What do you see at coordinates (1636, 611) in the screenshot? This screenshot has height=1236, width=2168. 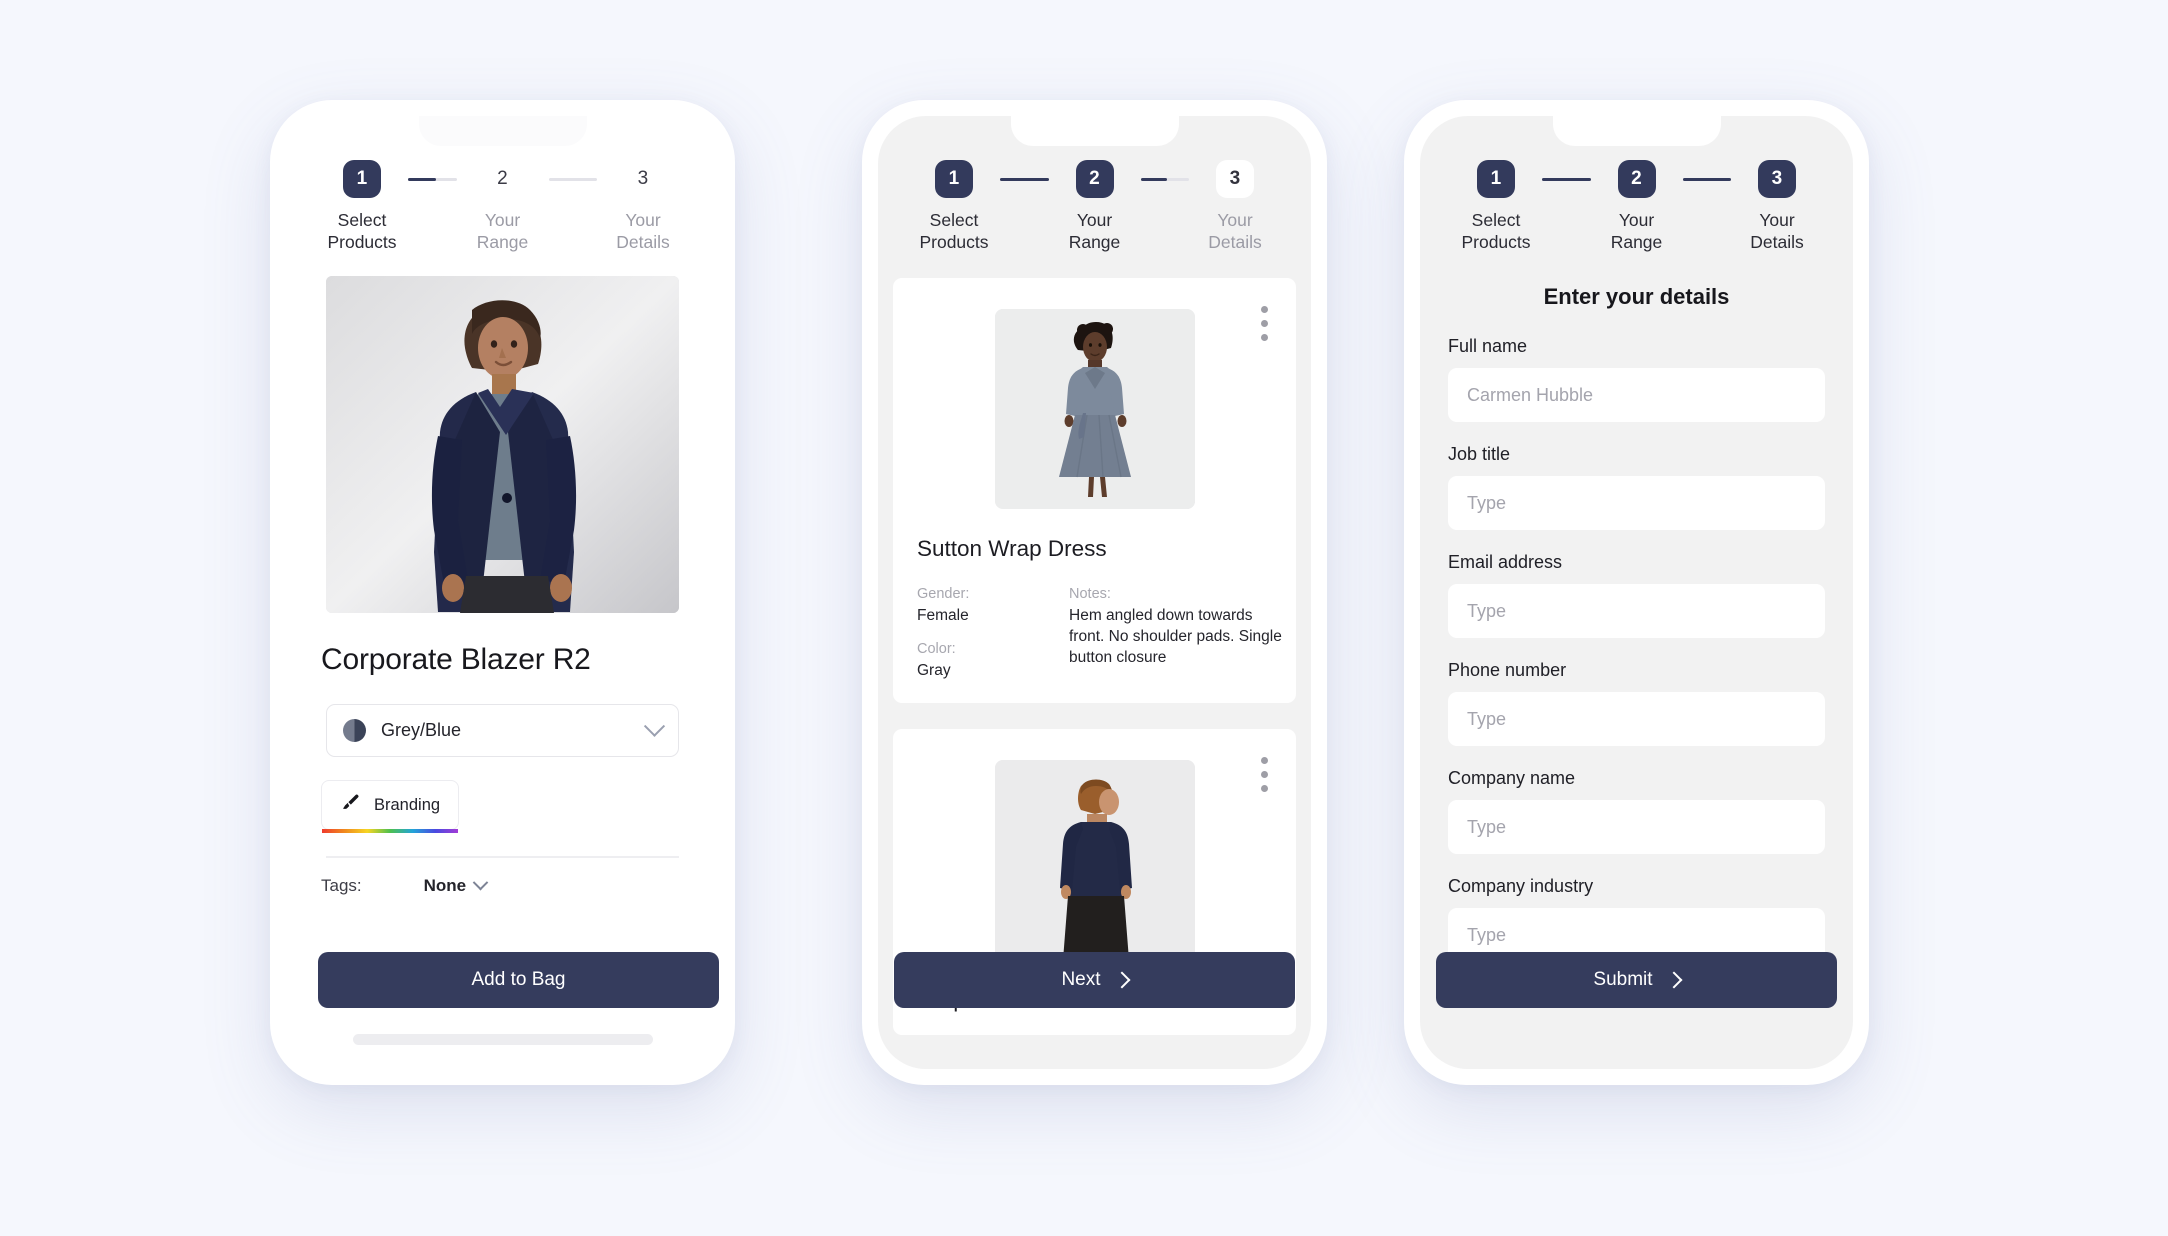 I see `email-input: Type` at bounding box center [1636, 611].